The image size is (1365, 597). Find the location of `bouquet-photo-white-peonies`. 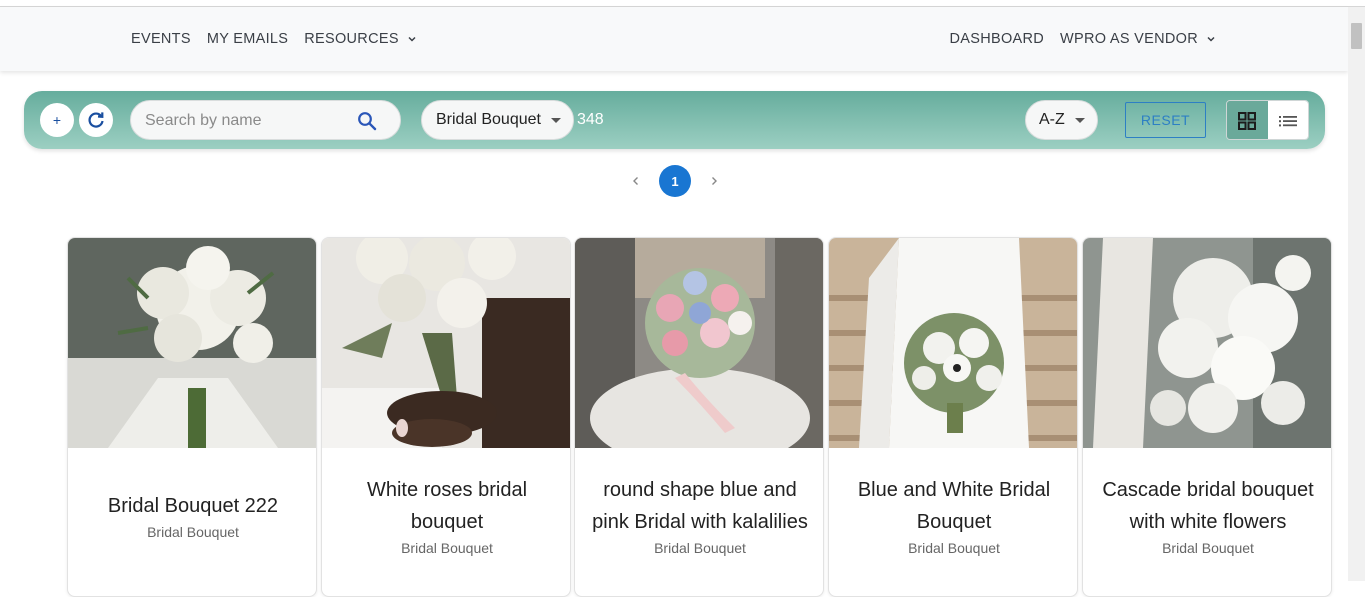

bouquet-photo-white-peonies is located at coordinates (192, 343).